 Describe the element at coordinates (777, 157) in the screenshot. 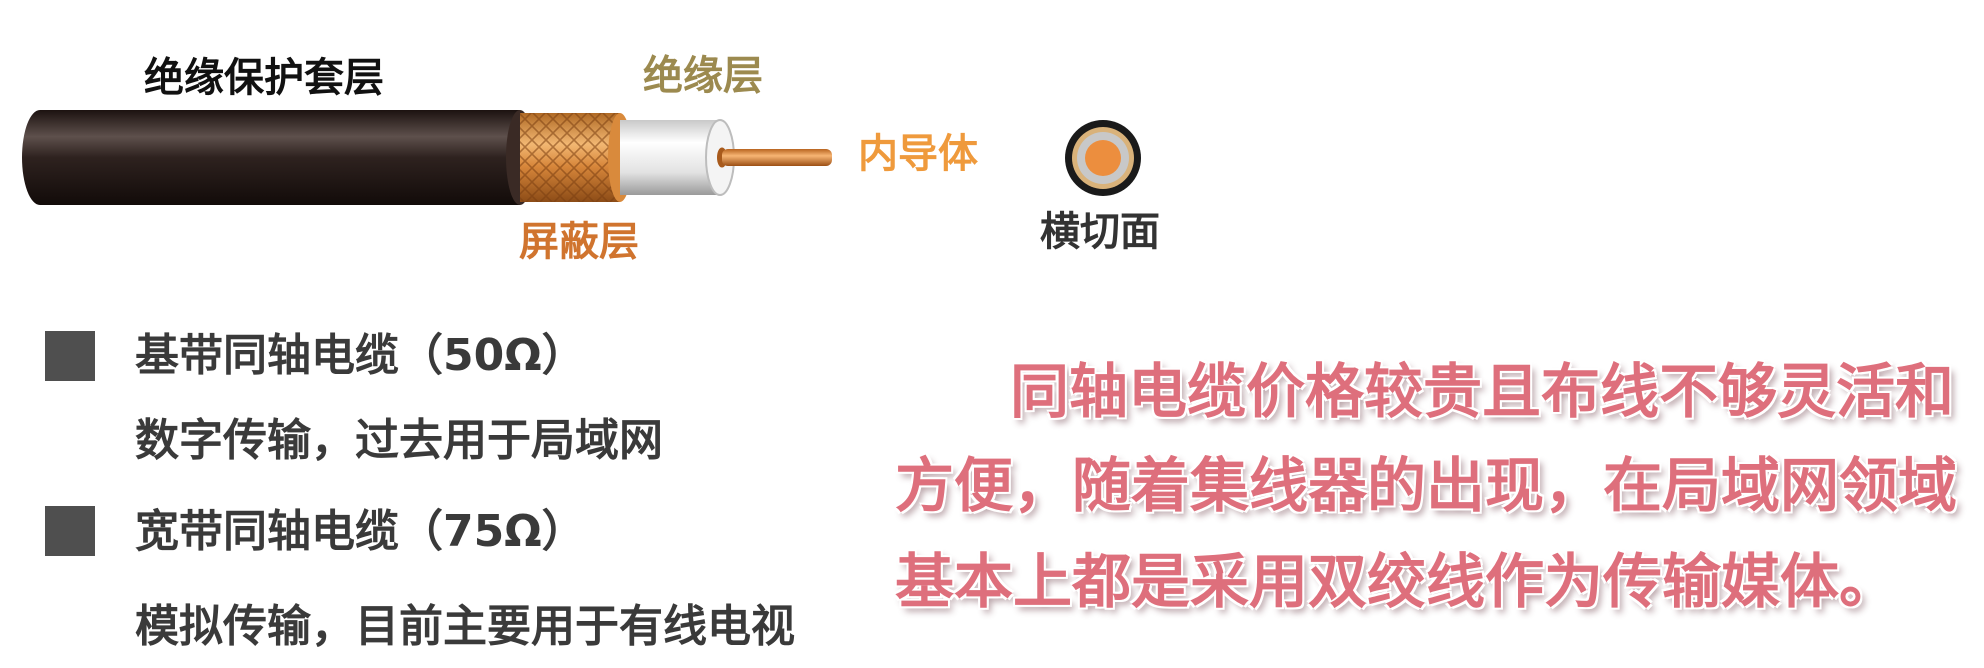

I see `inner-conductor` at that location.